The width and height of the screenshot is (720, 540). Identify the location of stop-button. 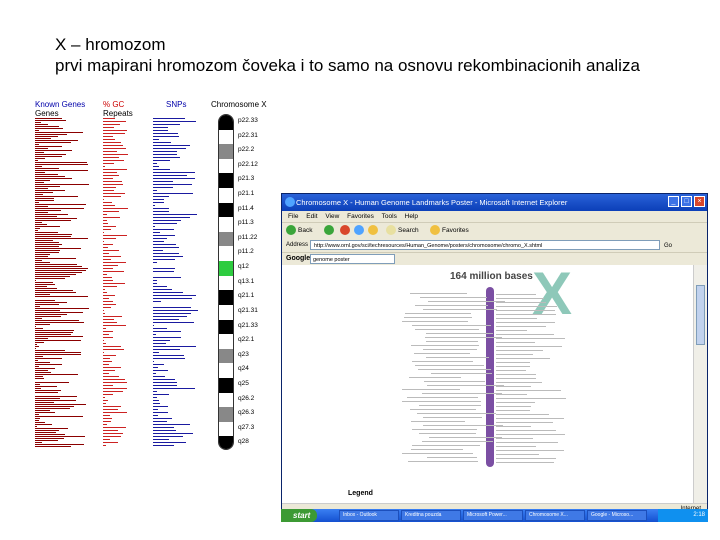
(346, 231).